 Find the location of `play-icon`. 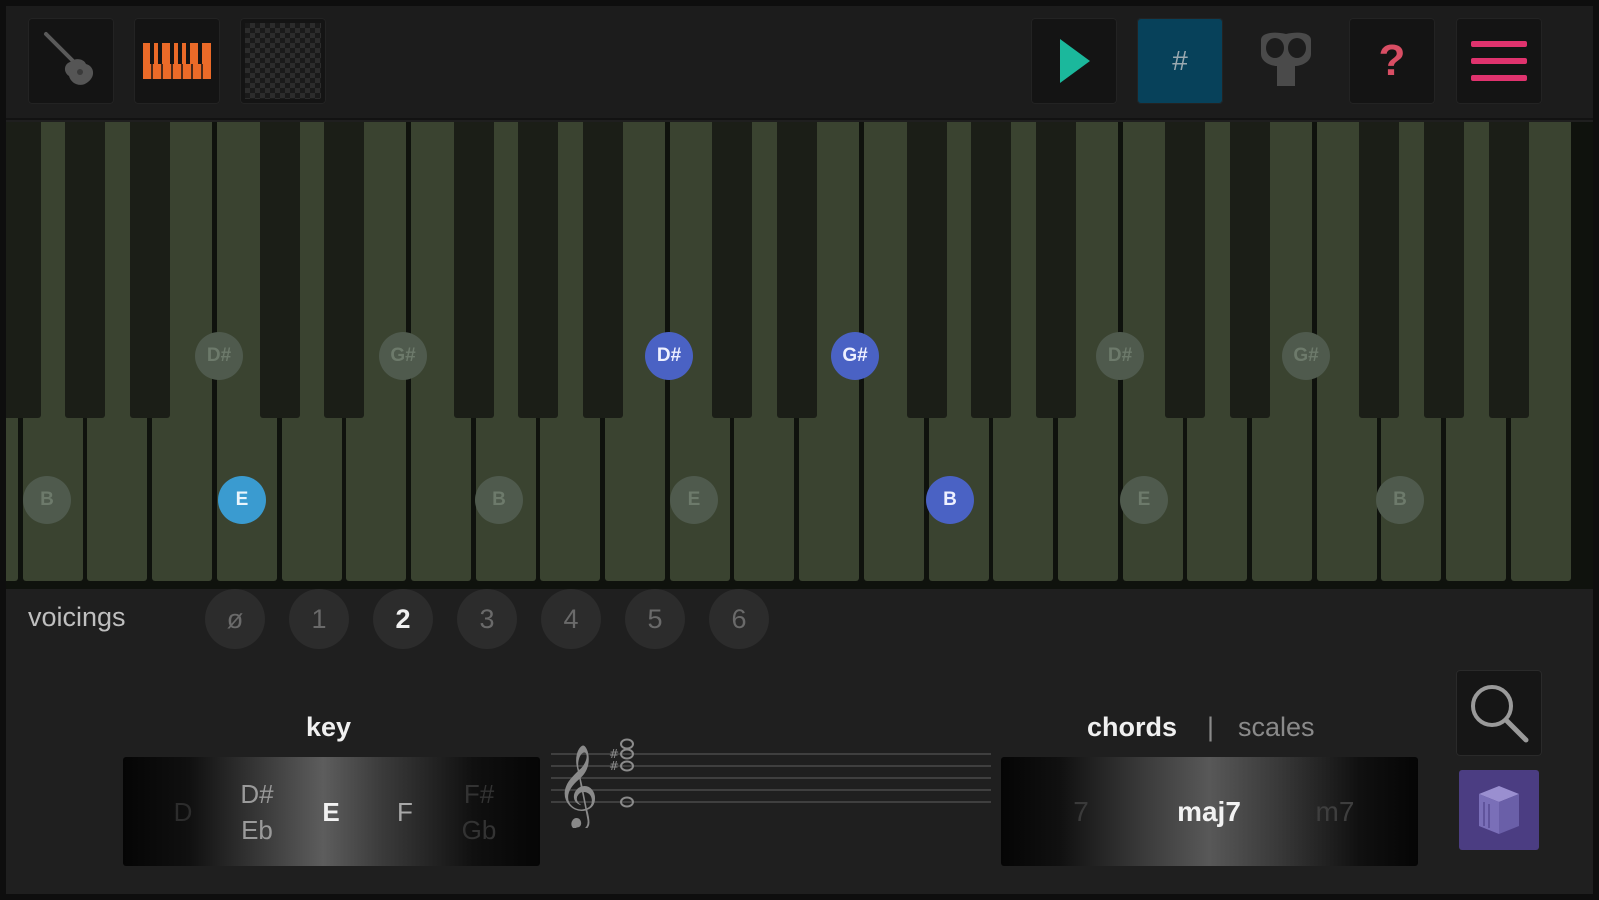

play-icon is located at coordinates (1075, 61).